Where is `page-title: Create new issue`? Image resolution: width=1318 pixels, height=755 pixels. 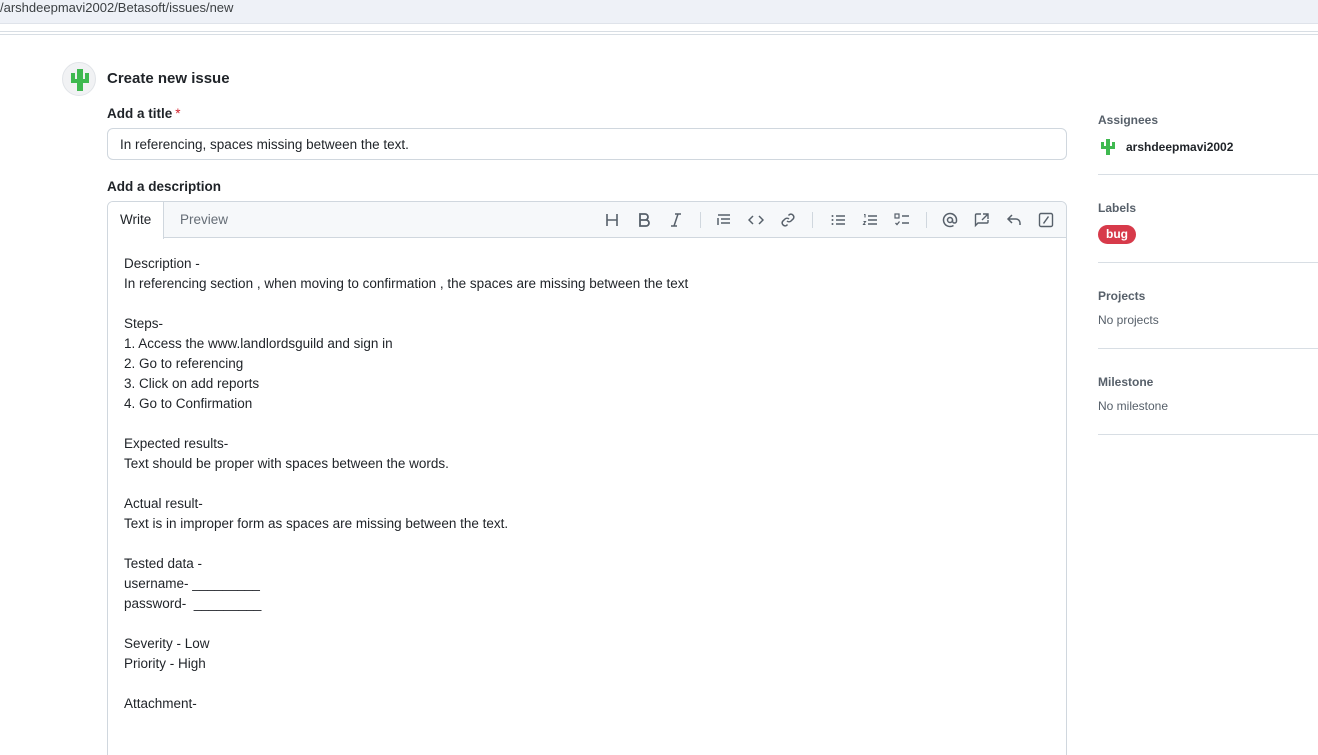
page-title: Create new issue is located at coordinates (168, 78).